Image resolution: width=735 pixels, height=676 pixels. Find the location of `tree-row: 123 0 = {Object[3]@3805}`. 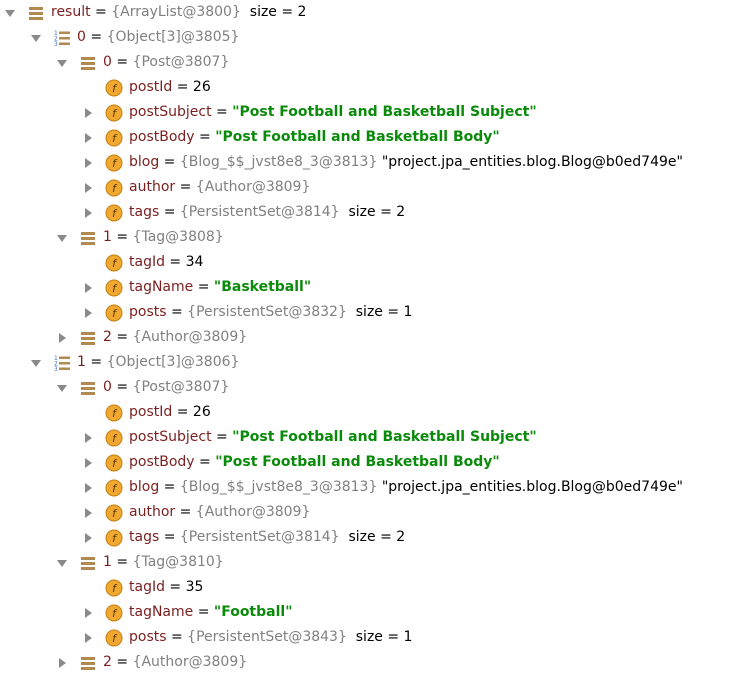

tree-row: 123 0 = {Object[3]@3805} is located at coordinates (134, 37).